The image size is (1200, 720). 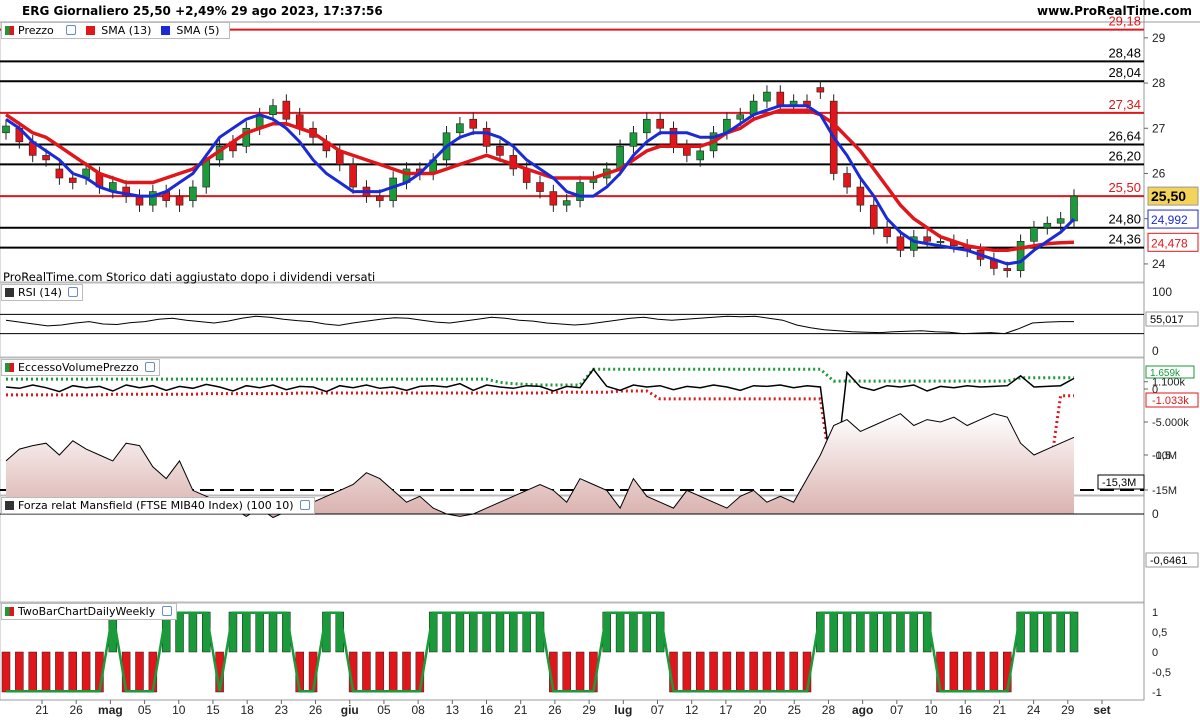 I want to click on twobar-tick-label: 0, so click(x=1155, y=653).